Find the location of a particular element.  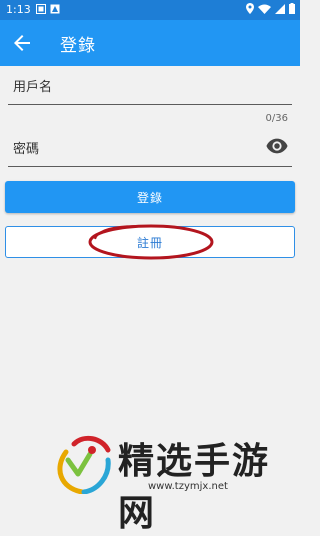

password-underline is located at coordinates (150, 166).